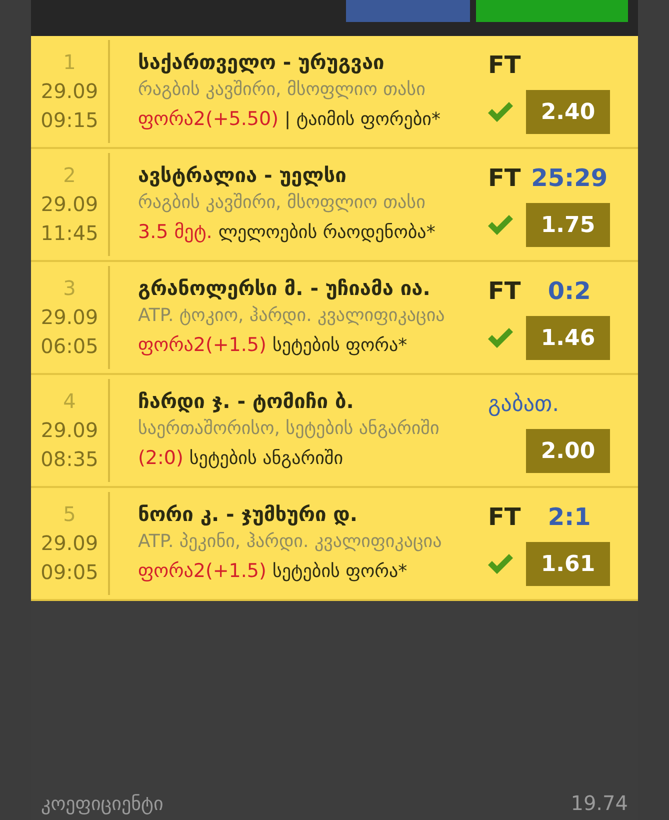  I want to click on odds-badge: 1.61, so click(568, 564).